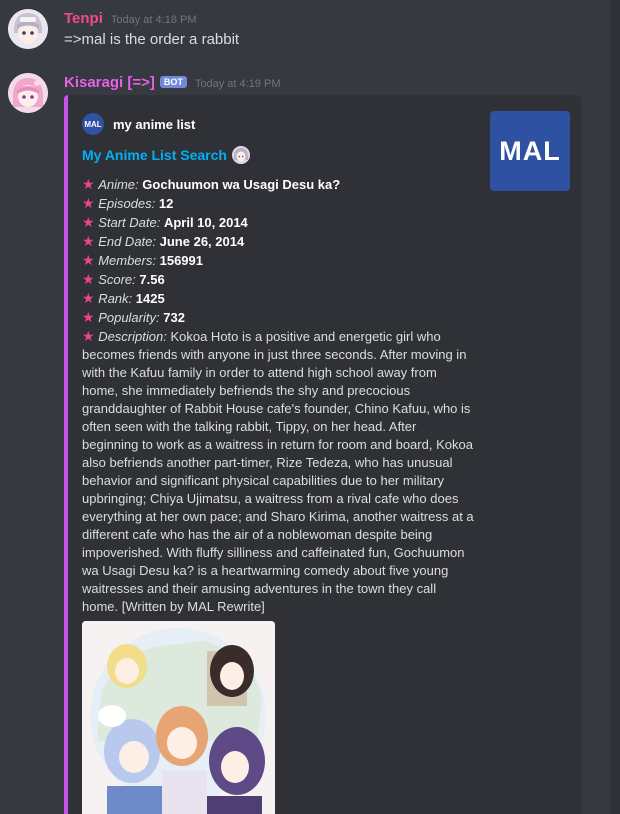  Describe the element at coordinates (205, 222) in the screenshot. I see `field-value: April 10, 2014` at that location.